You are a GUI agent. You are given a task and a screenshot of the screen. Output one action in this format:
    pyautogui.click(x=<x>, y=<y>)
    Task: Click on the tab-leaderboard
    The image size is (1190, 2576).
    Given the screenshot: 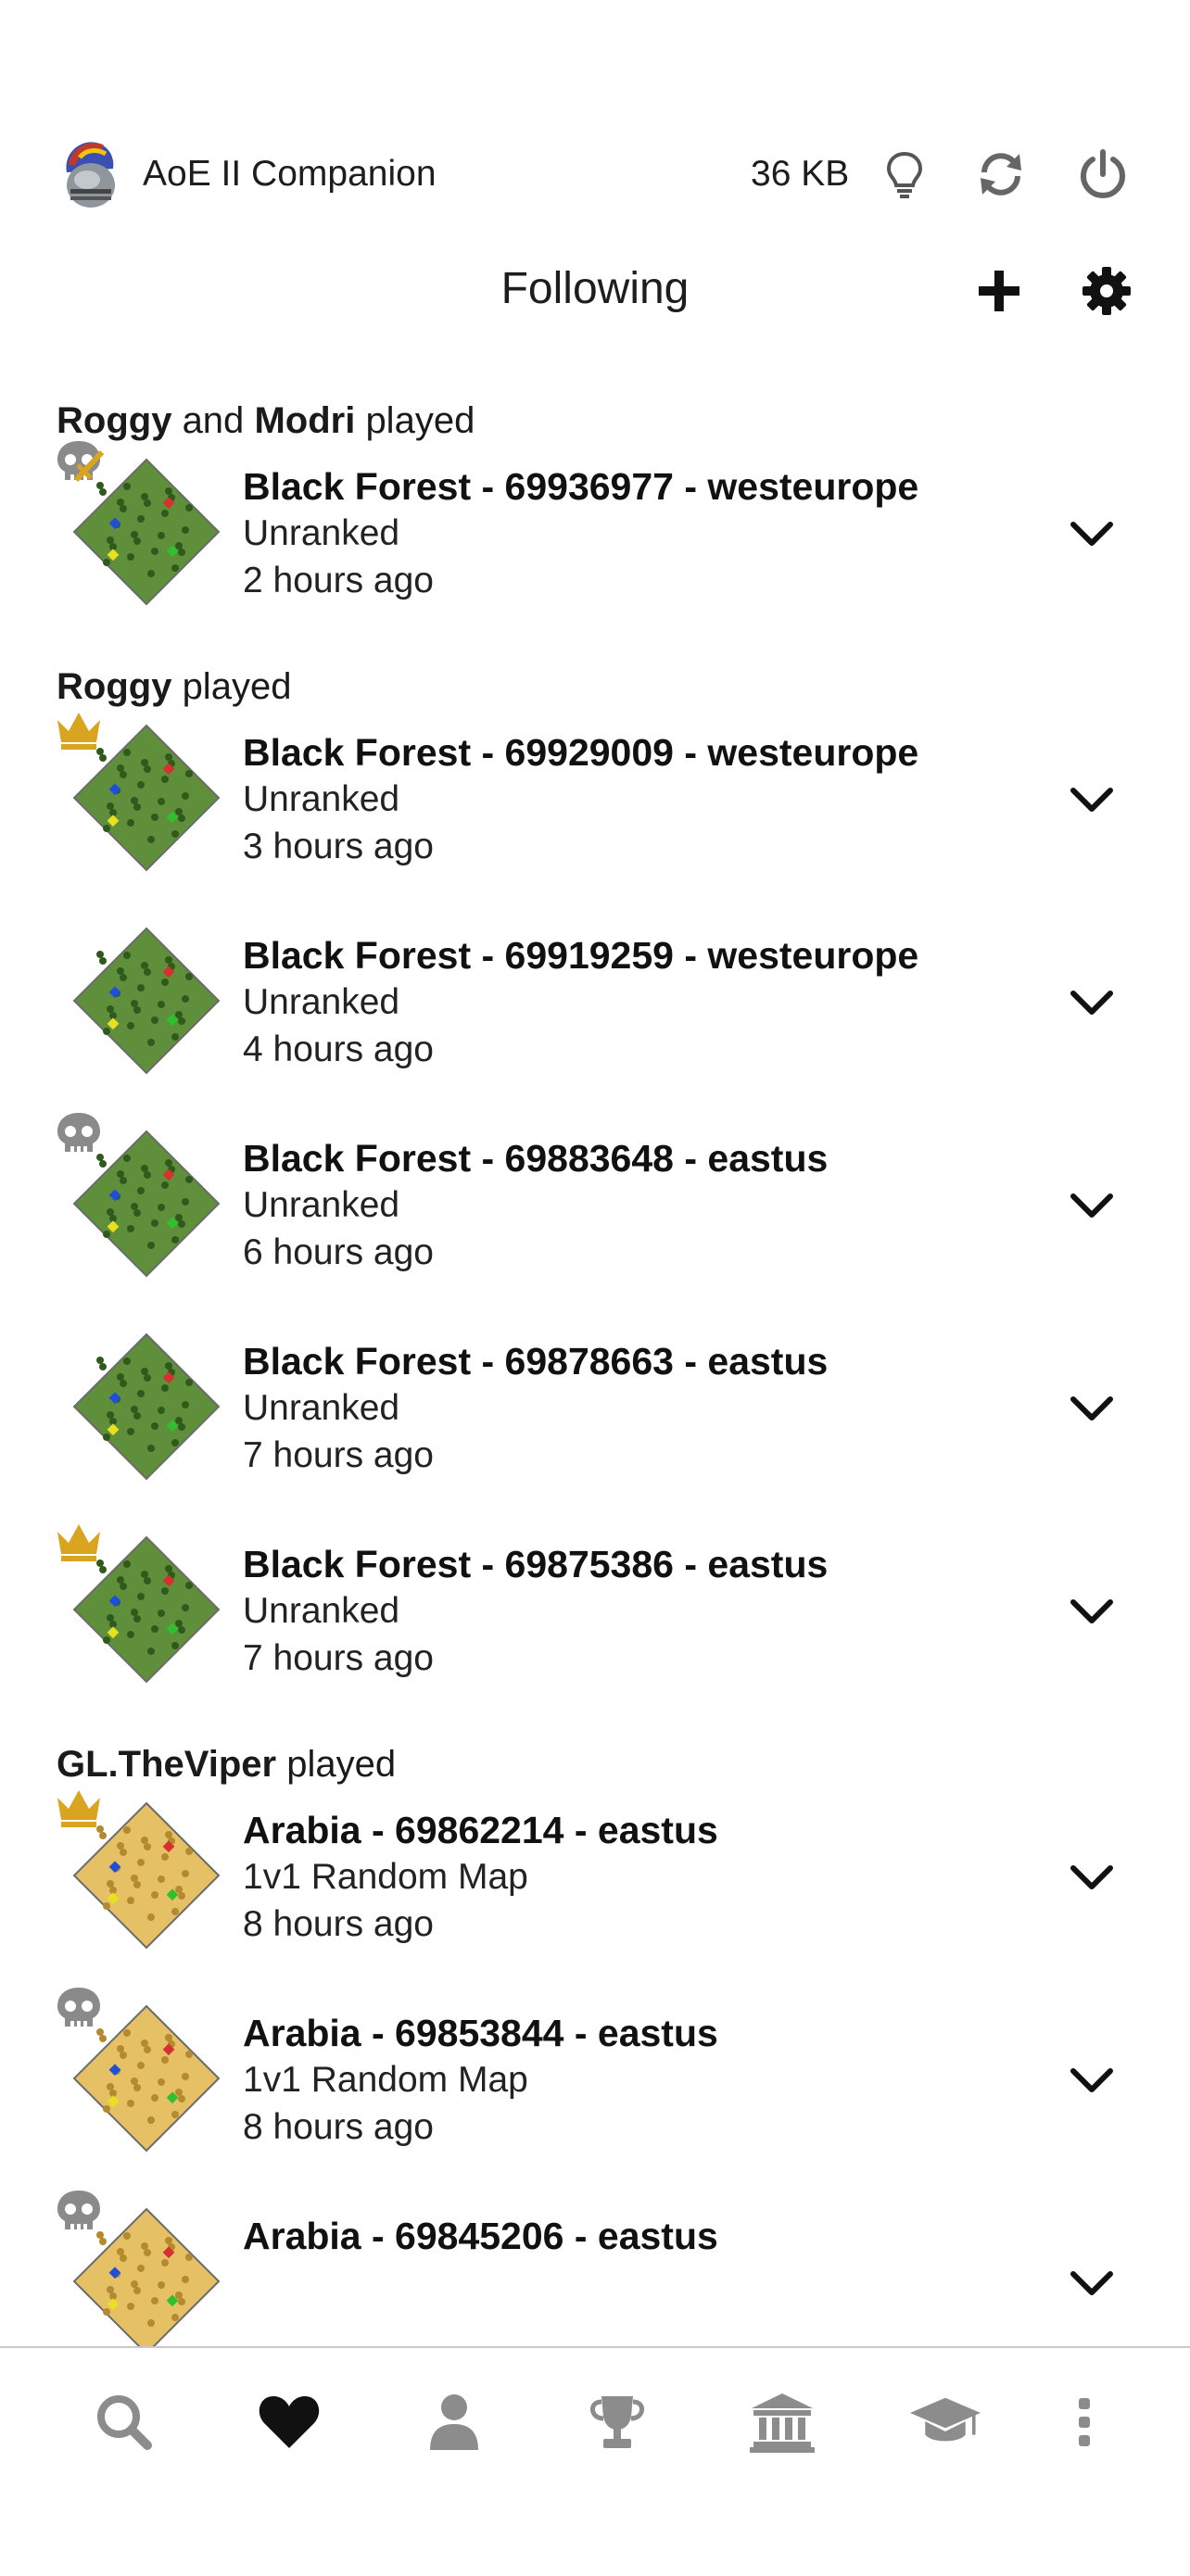 What is the action you would take?
    pyautogui.click(x=617, y=2422)
    